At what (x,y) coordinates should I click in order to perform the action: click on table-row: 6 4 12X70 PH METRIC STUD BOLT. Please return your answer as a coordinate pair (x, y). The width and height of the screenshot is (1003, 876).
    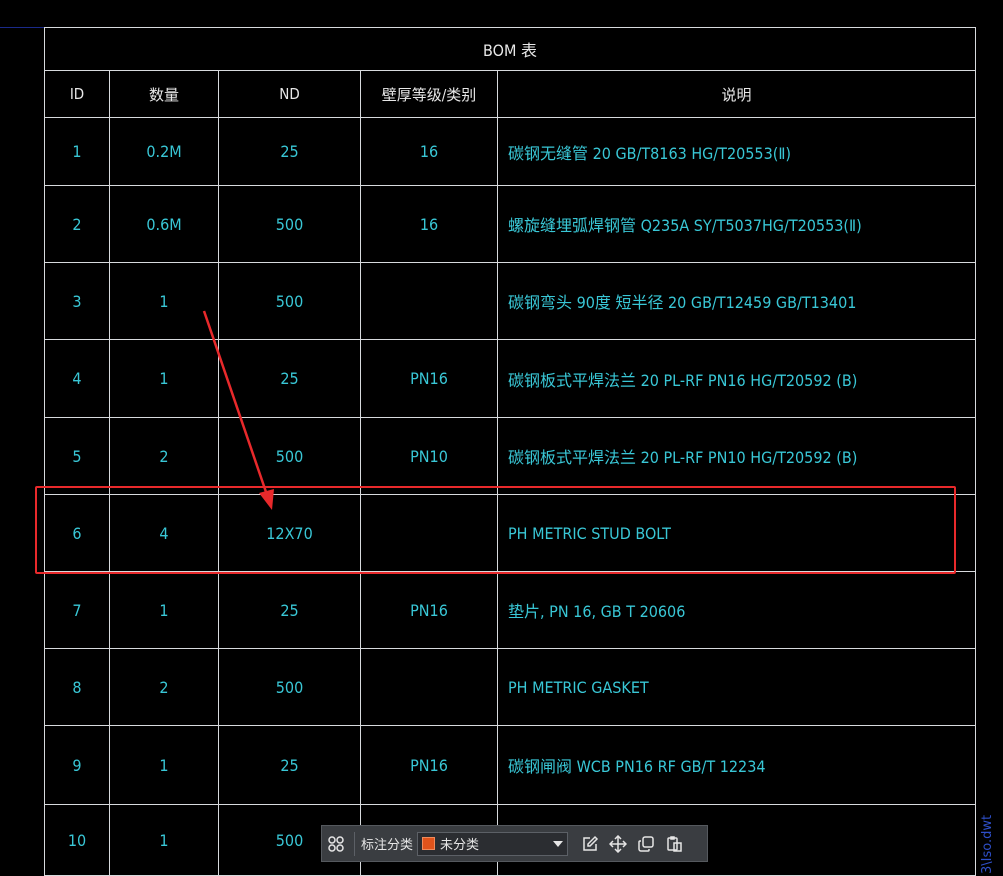
    Looking at the image, I should click on (510, 533).